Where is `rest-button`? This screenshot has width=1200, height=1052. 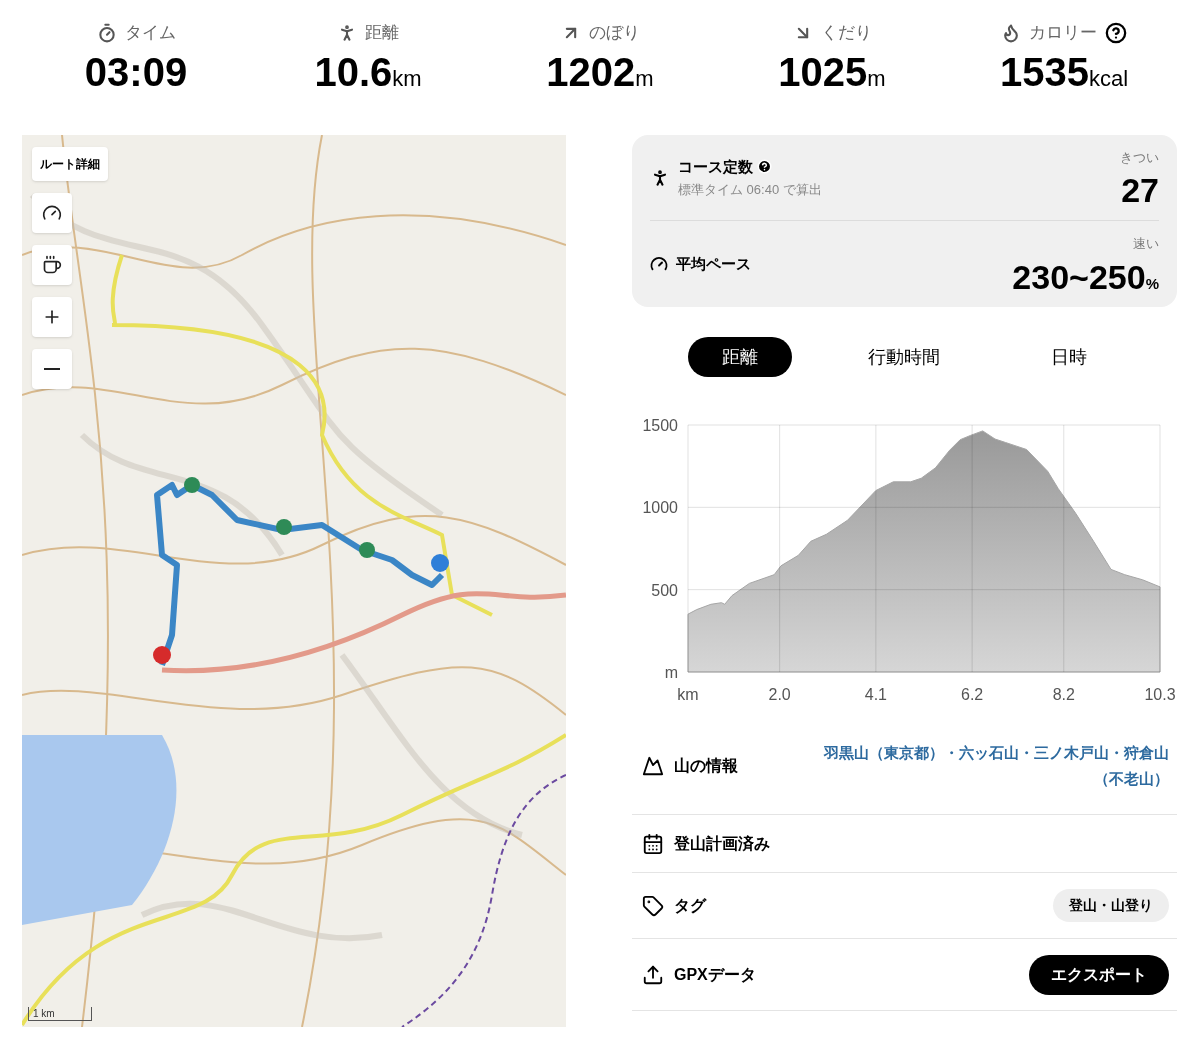 rest-button is located at coordinates (52, 265).